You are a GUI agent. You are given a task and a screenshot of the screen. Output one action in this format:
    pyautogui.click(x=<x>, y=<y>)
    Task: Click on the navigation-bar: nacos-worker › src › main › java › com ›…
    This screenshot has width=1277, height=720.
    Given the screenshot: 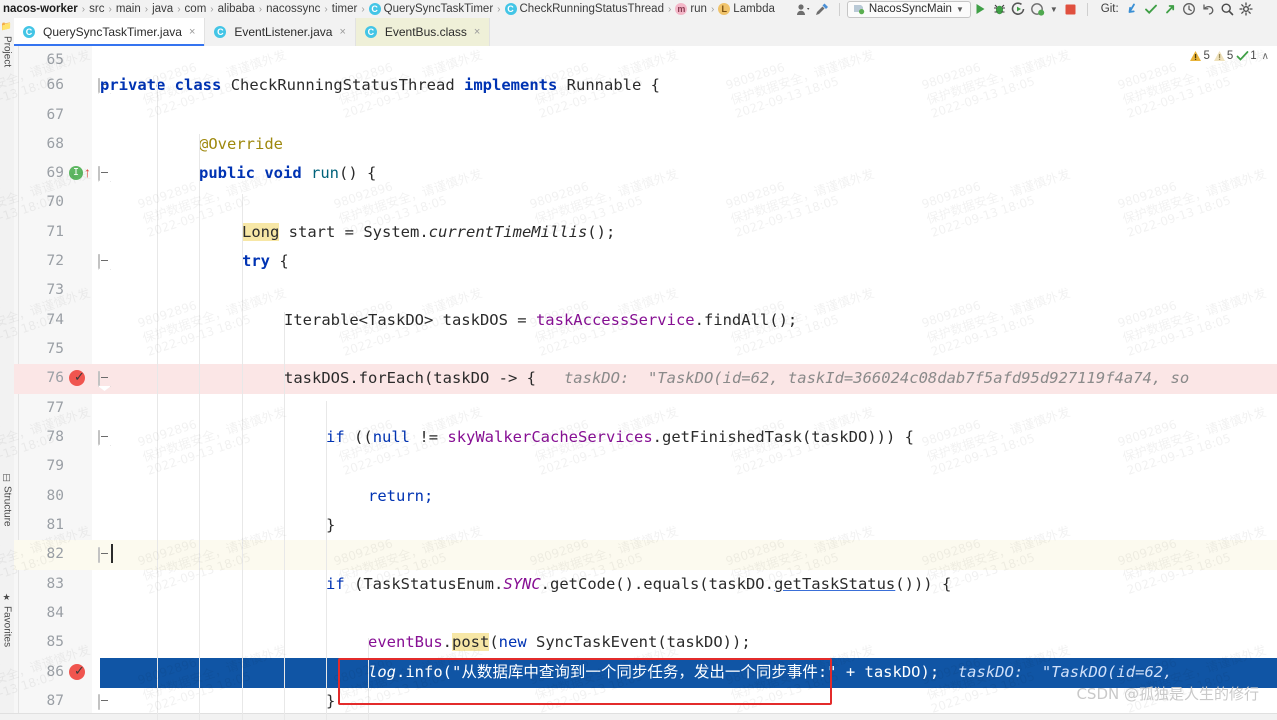 What is the action you would take?
    pyautogui.click(x=638, y=9)
    